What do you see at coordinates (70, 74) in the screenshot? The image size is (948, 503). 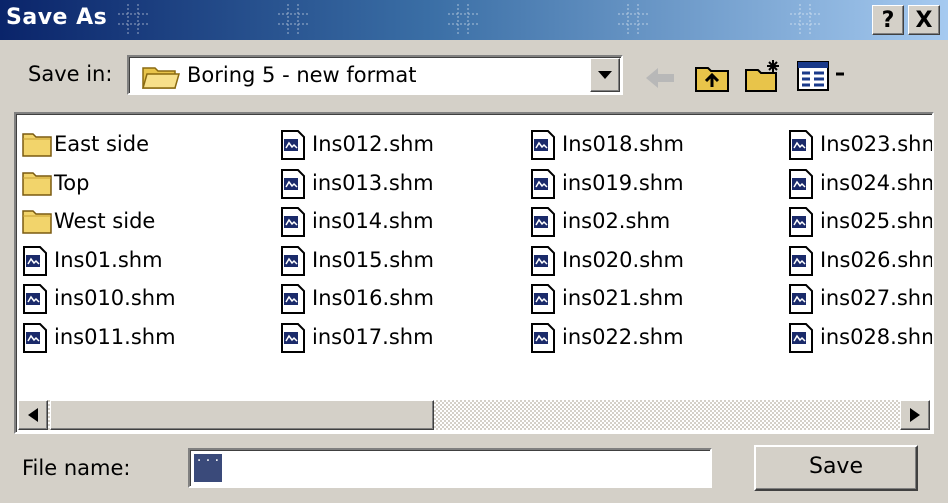 I see `save-in-label: Save in:` at bounding box center [70, 74].